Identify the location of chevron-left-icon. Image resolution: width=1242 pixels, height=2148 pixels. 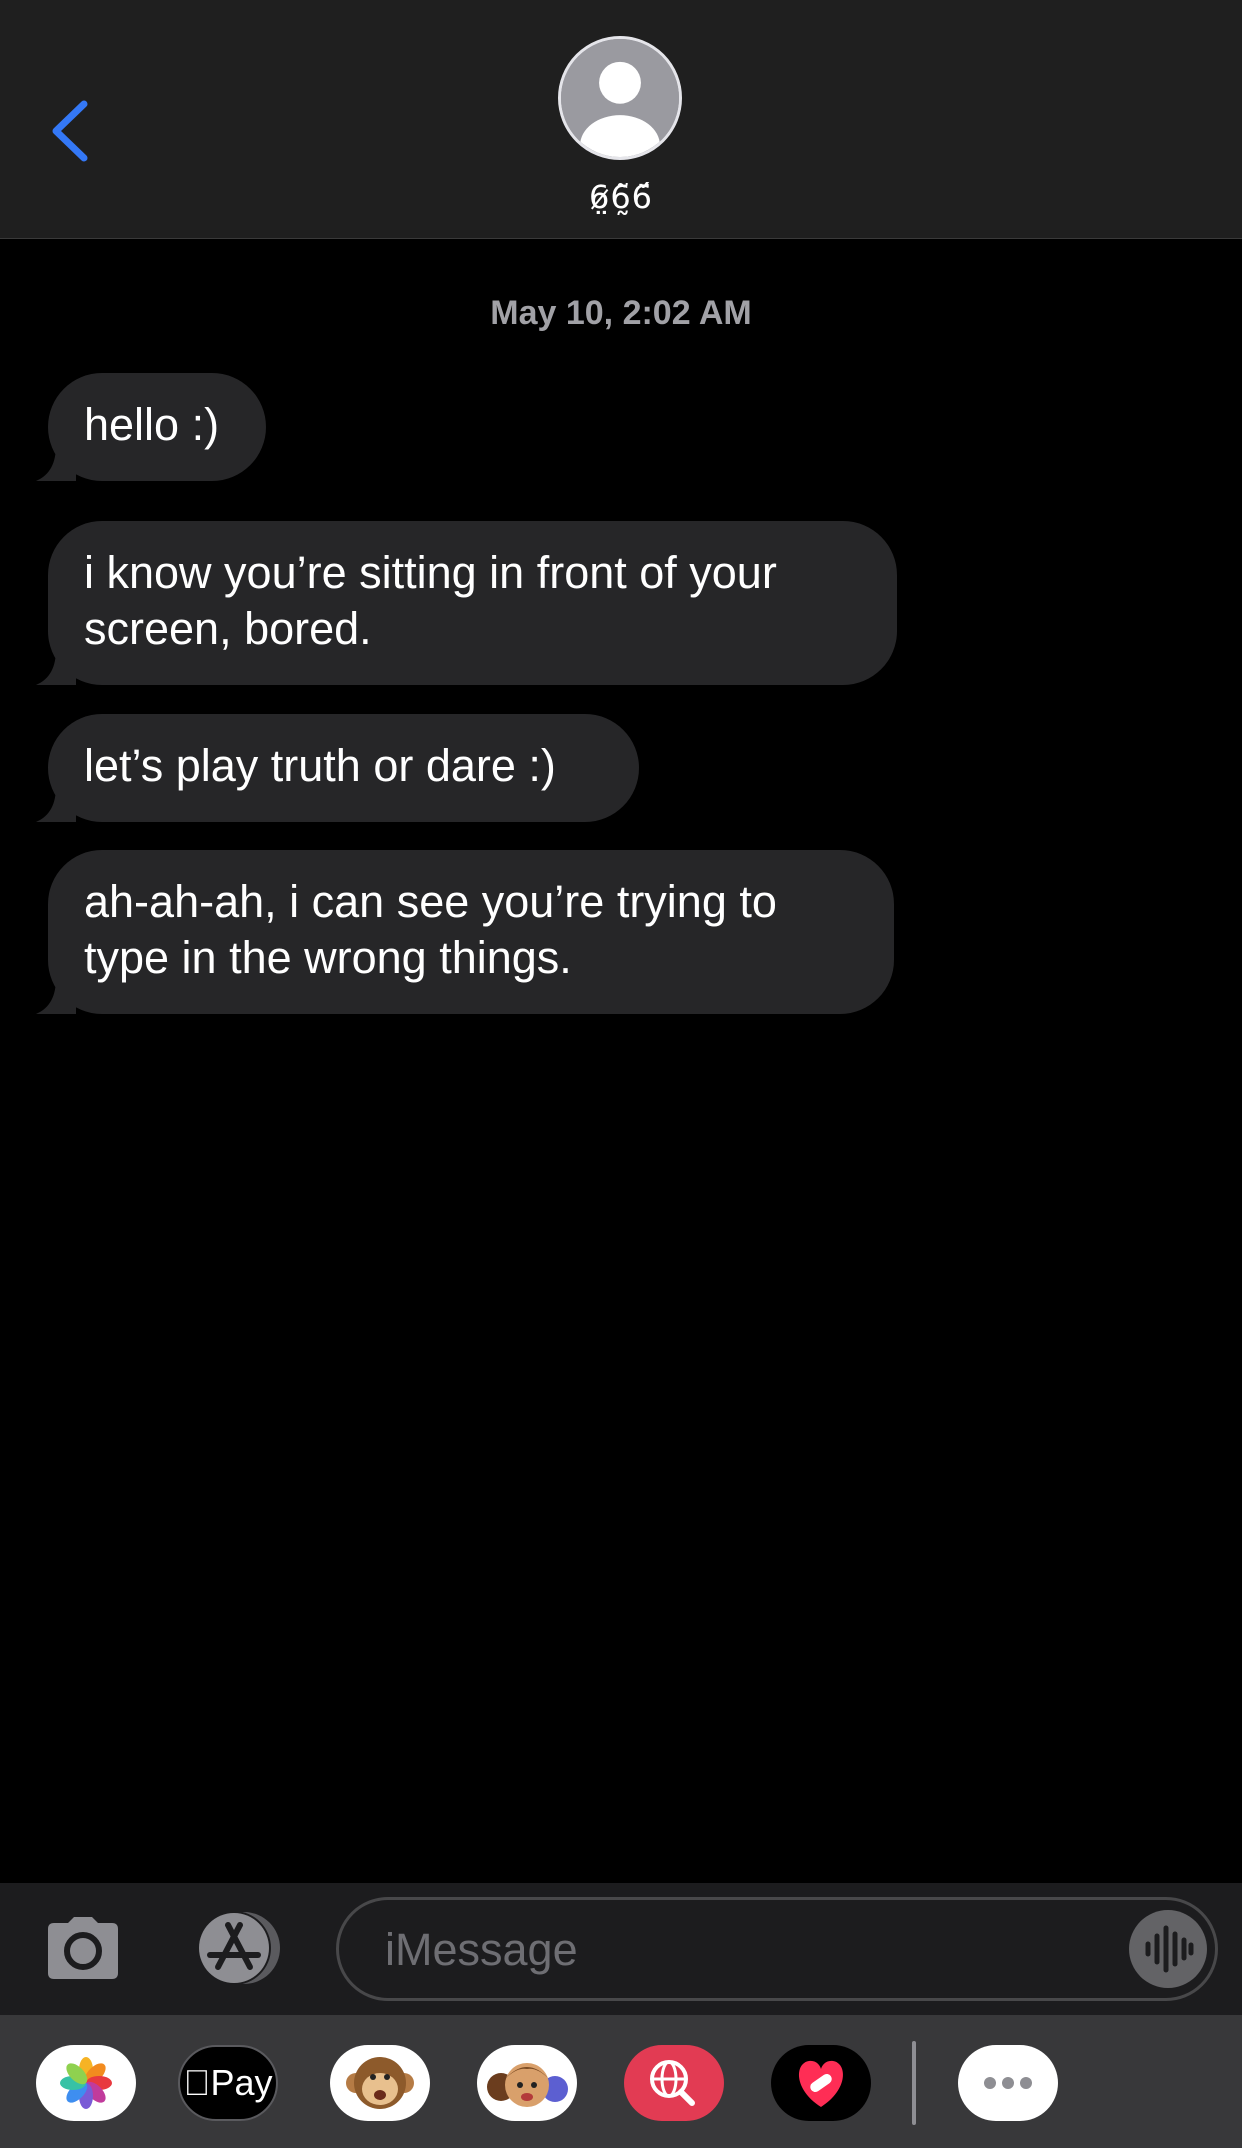
(70, 131).